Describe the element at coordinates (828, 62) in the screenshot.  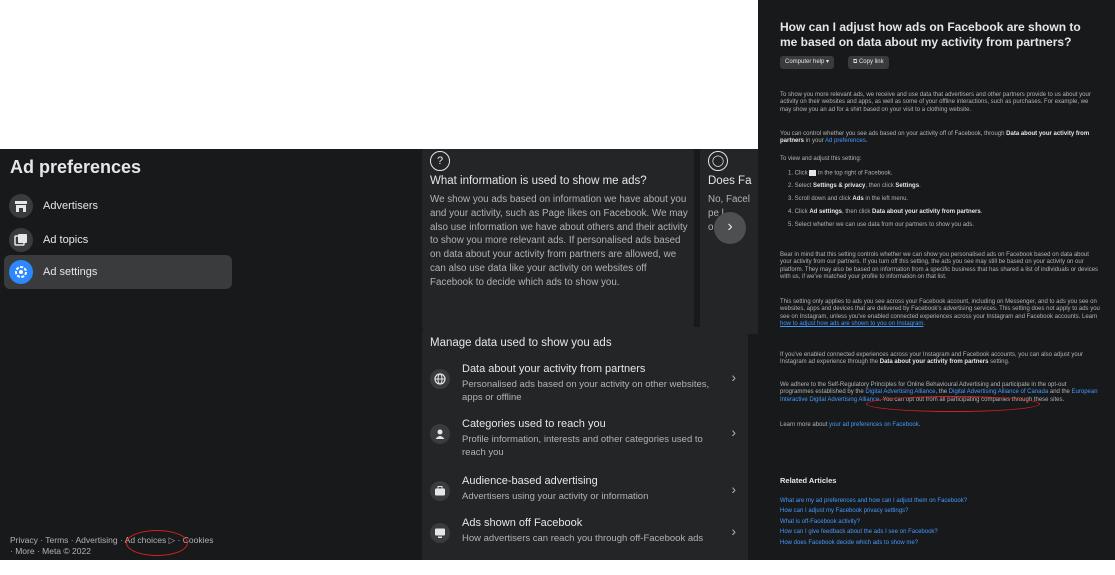
I see `caret-down-icon: ▾` at that location.